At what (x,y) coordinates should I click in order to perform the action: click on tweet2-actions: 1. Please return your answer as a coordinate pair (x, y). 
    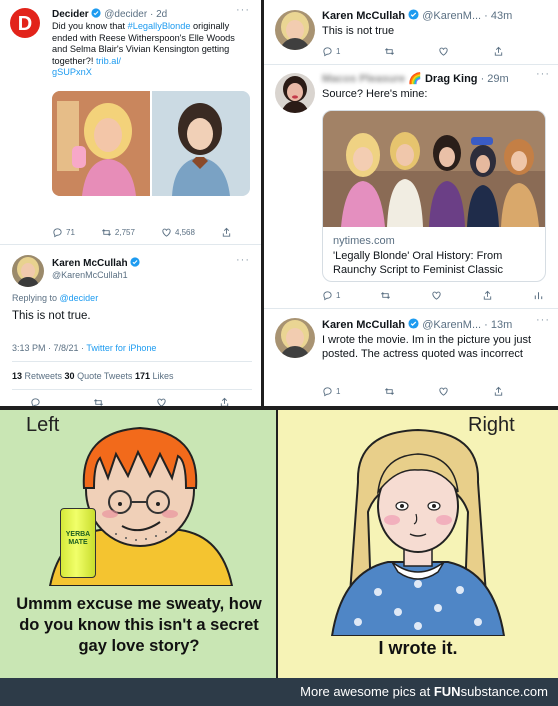
    Looking at the image, I should click on (433, 295).